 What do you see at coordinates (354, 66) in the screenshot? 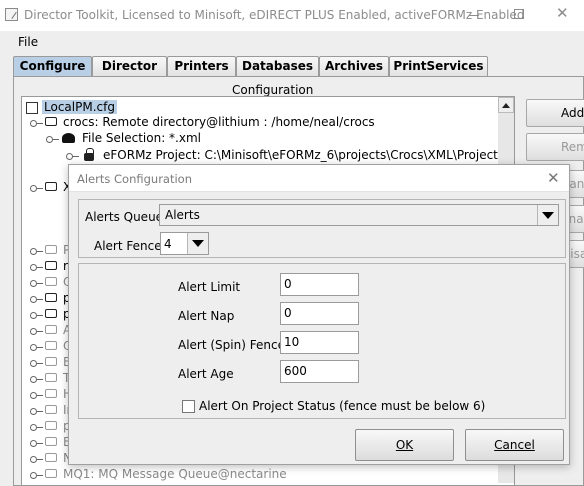
I see `tab-archives: Archives` at bounding box center [354, 66].